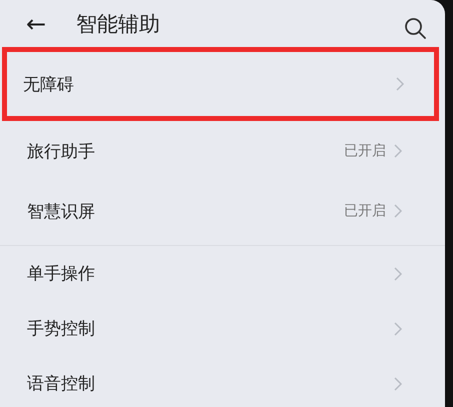  I want to click on item-label: 无障碍, so click(48, 85).